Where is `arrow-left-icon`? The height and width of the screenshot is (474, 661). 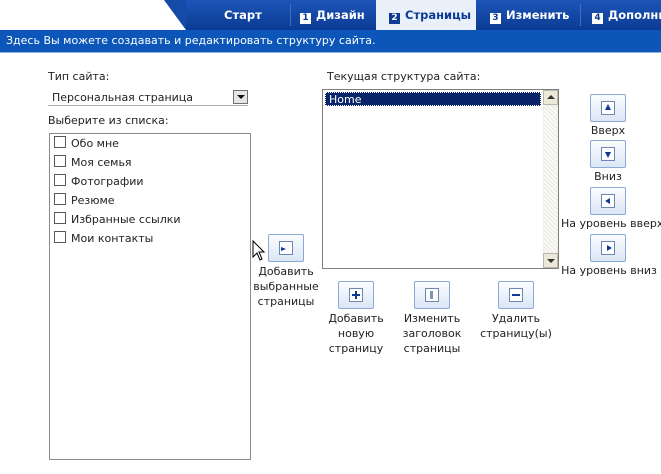 arrow-left-icon is located at coordinates (608, 201).